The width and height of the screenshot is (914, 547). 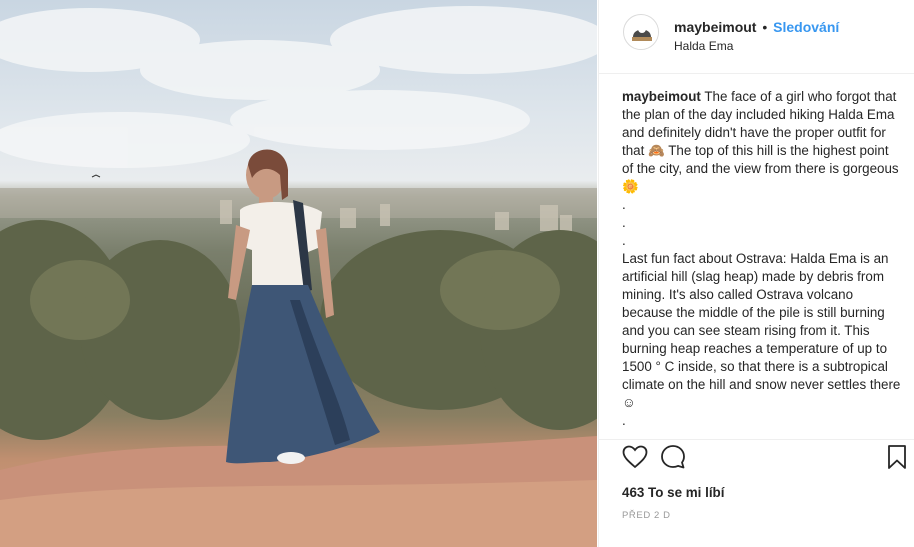 I want to click on like-button, so click(x=635, y=457).